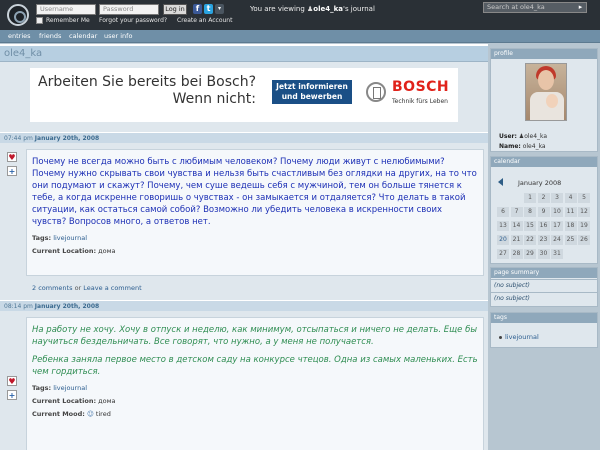 This screenshot has height=450, width=600. Describe the element at coordinates (516, 226) in the screenshot. I see `calendar-day: 14` at that location.